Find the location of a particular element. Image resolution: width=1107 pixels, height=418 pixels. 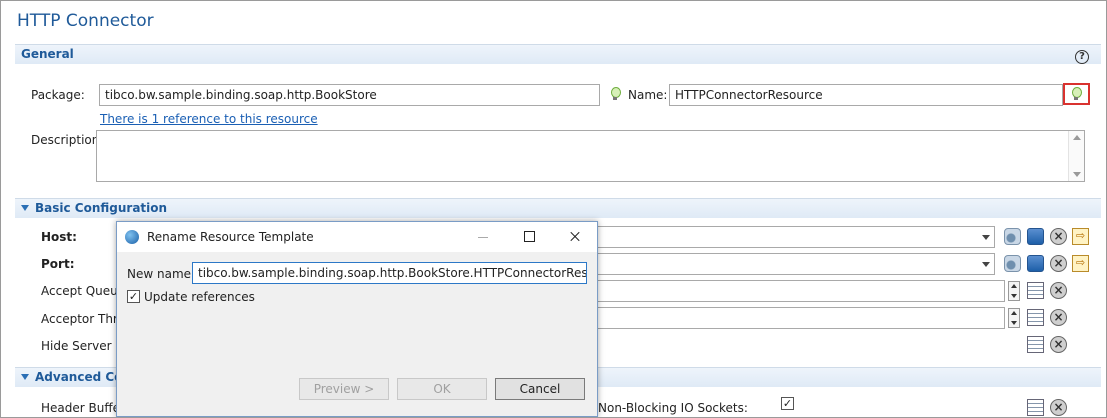

host-module-icon is located at coordinates (1035, 236).